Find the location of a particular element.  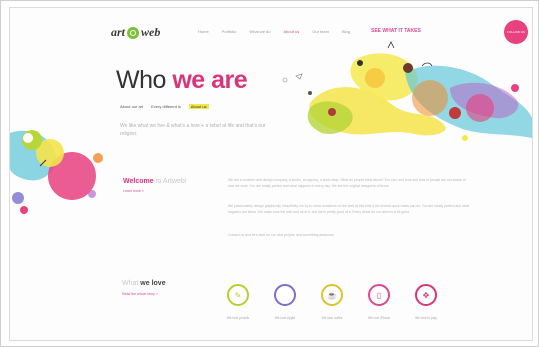

love-item-label: We love pencils is located at coordinates (238, 318).